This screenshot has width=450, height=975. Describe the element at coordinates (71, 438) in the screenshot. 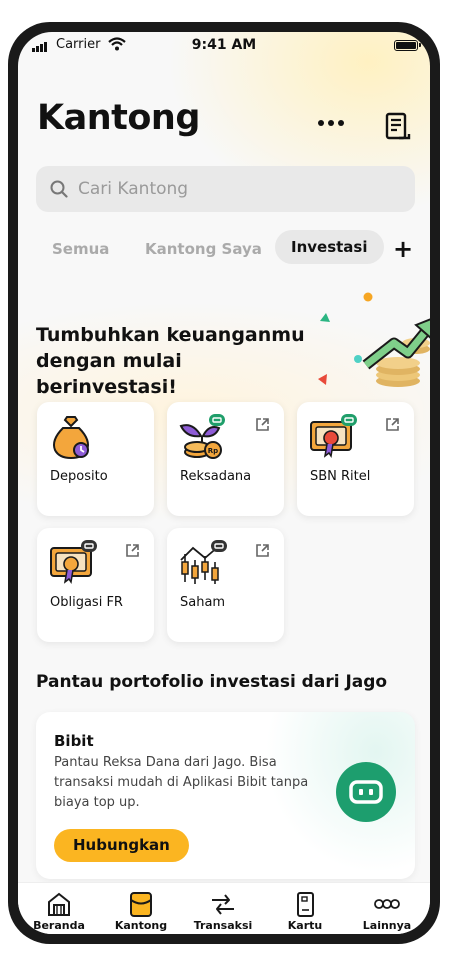

I see `money-bag-icon` at that location.